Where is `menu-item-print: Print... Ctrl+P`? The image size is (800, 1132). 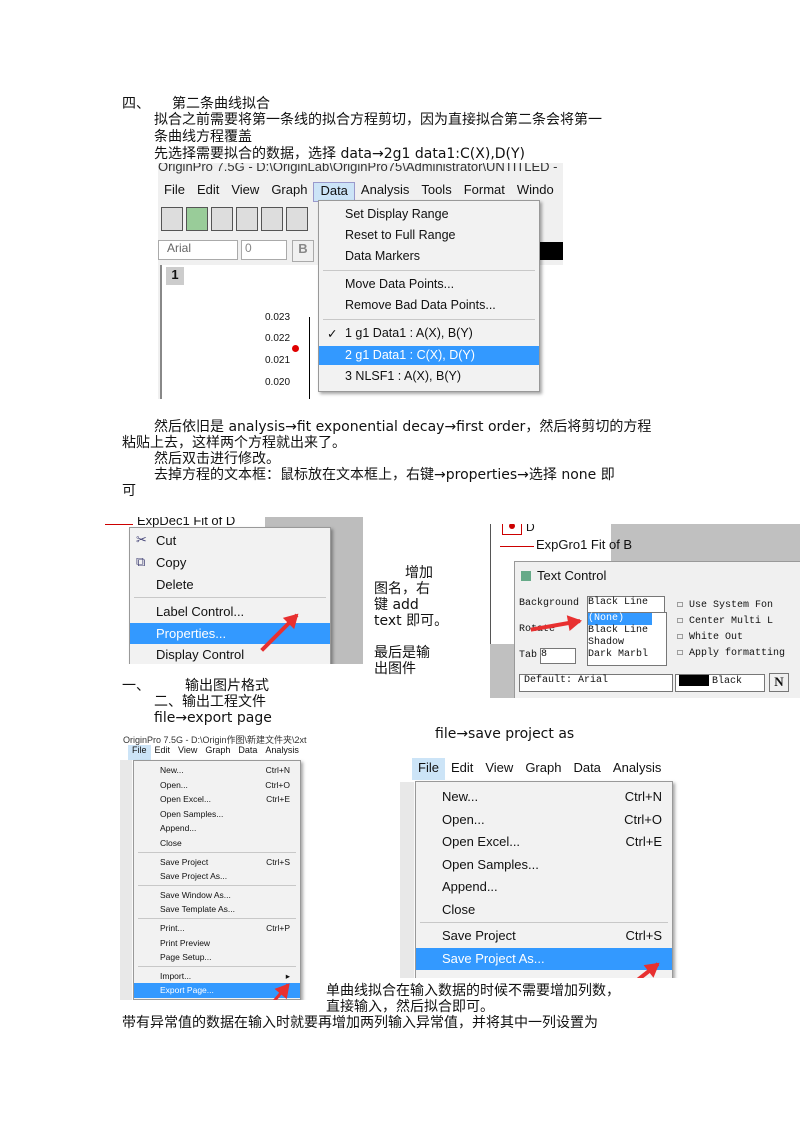 menu-item-print: Print... Ctrl+P is located at coordinates (217, 928).